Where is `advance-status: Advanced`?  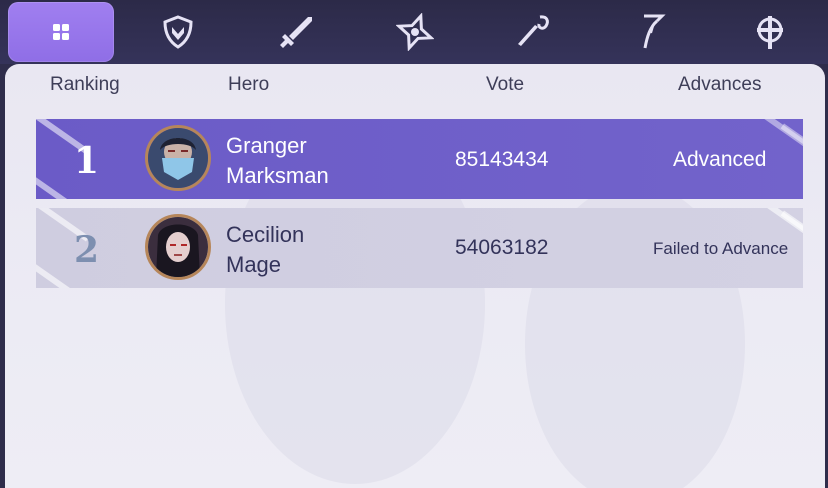 advance-status: Advanced is located at coordinates (720, 159).